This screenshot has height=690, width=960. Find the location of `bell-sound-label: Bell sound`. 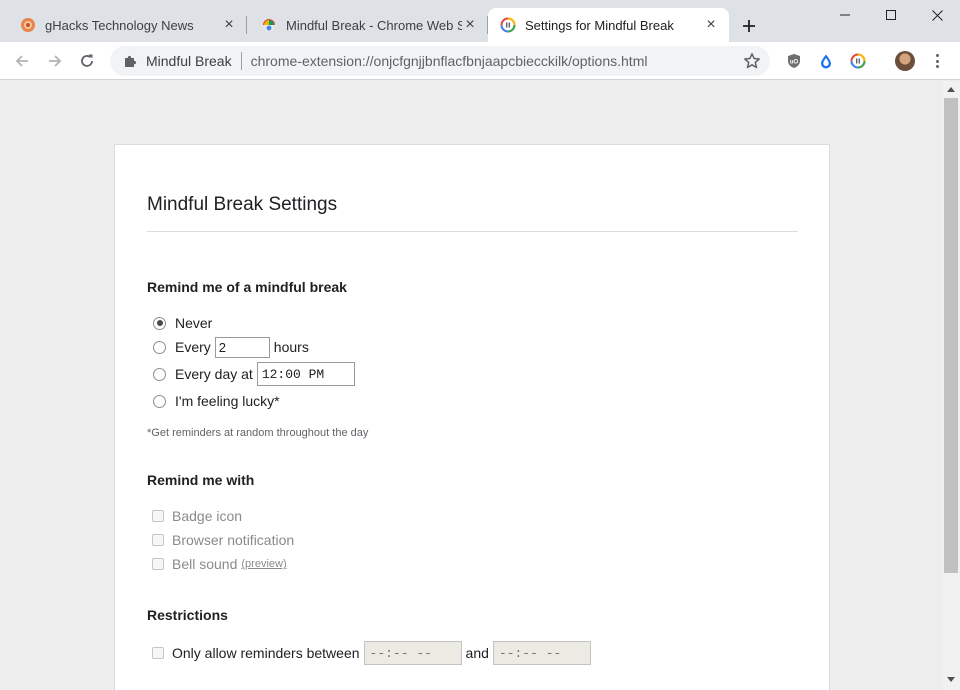

bell-sound-label: Bell sound is located at coordinates (205, 564).